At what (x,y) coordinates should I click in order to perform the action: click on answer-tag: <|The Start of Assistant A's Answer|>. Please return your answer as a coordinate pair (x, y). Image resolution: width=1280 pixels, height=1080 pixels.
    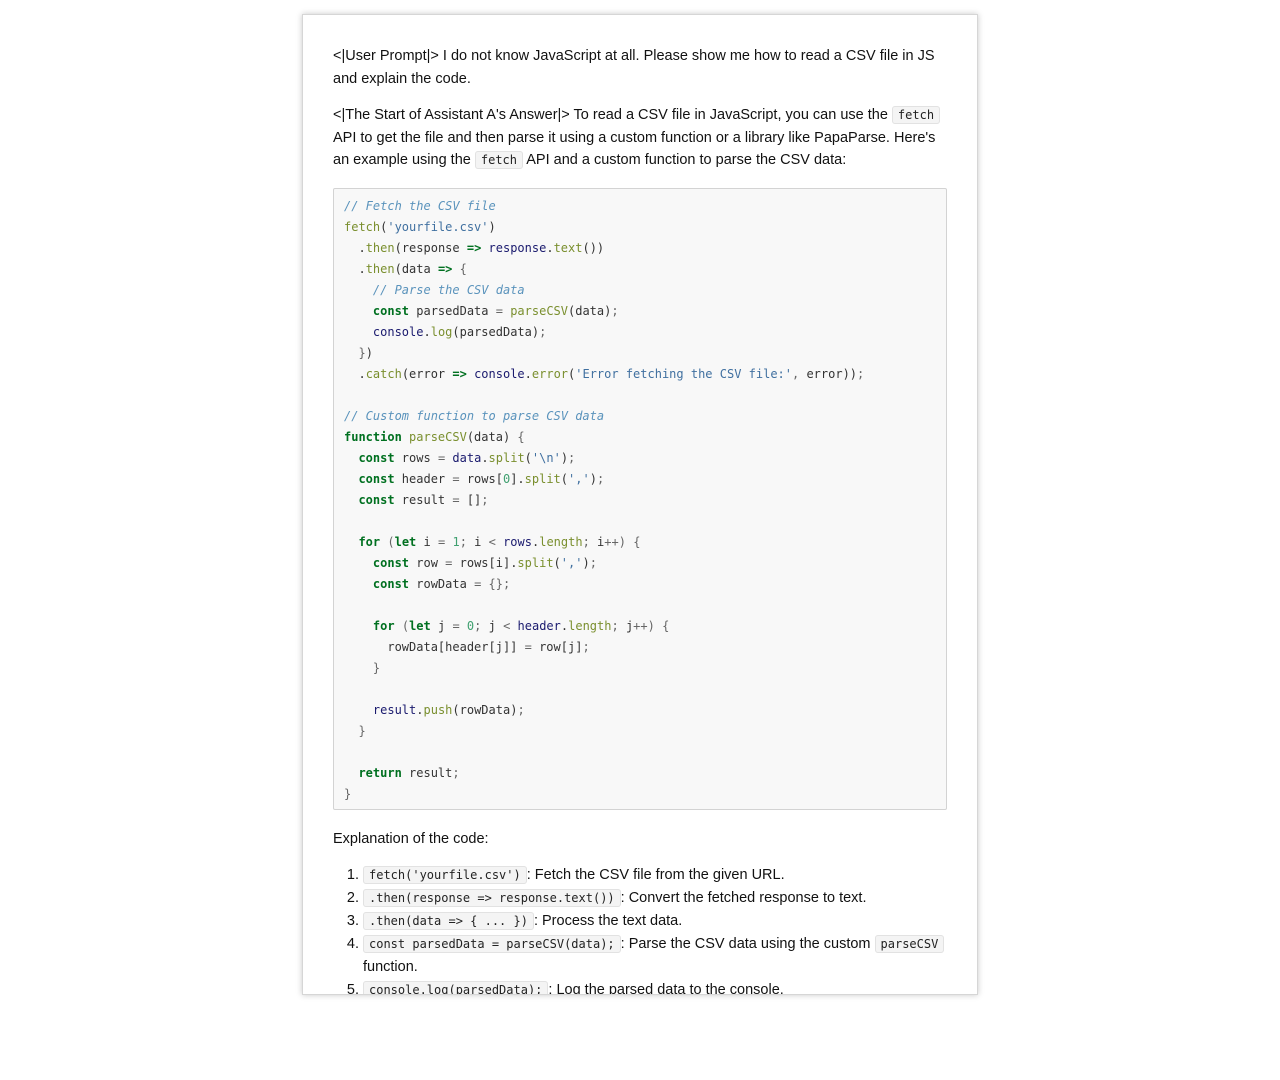
    Looking at the image, I should click on (451, 115).